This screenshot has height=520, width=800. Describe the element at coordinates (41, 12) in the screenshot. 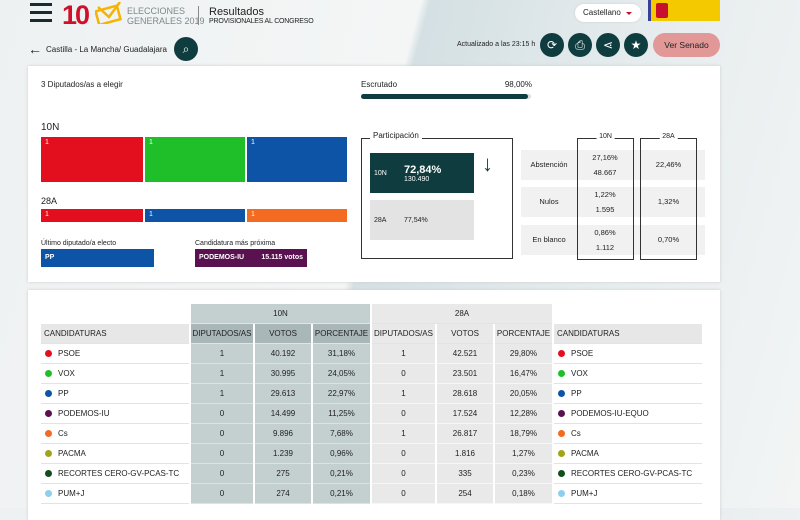

I see `menu-icon` at that location.